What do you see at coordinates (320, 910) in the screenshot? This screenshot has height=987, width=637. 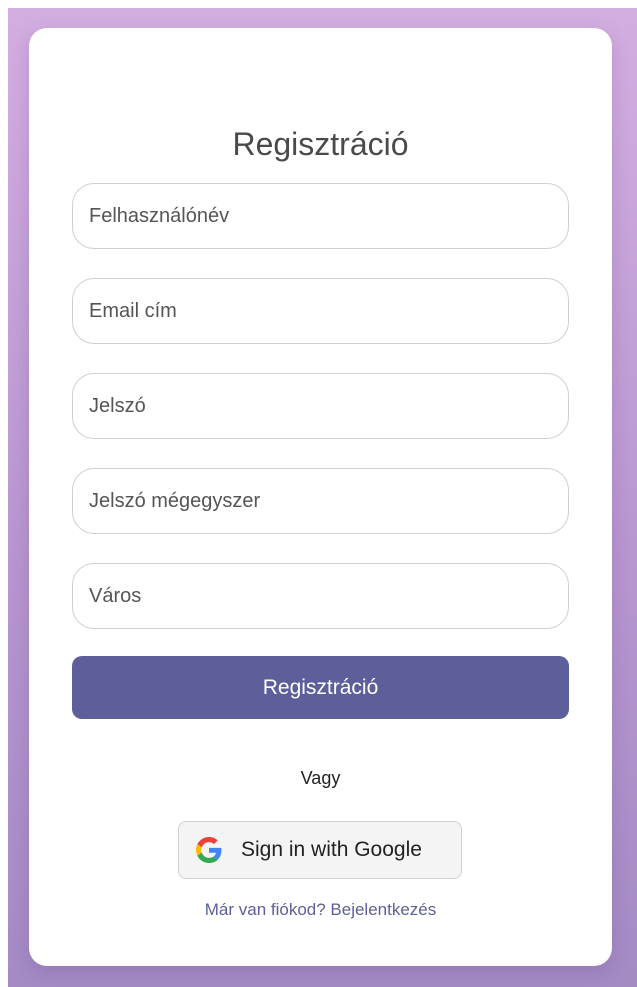 I see `login-link: Már van fiókod? Bejelentkezés` at bounding box center [320, 910].